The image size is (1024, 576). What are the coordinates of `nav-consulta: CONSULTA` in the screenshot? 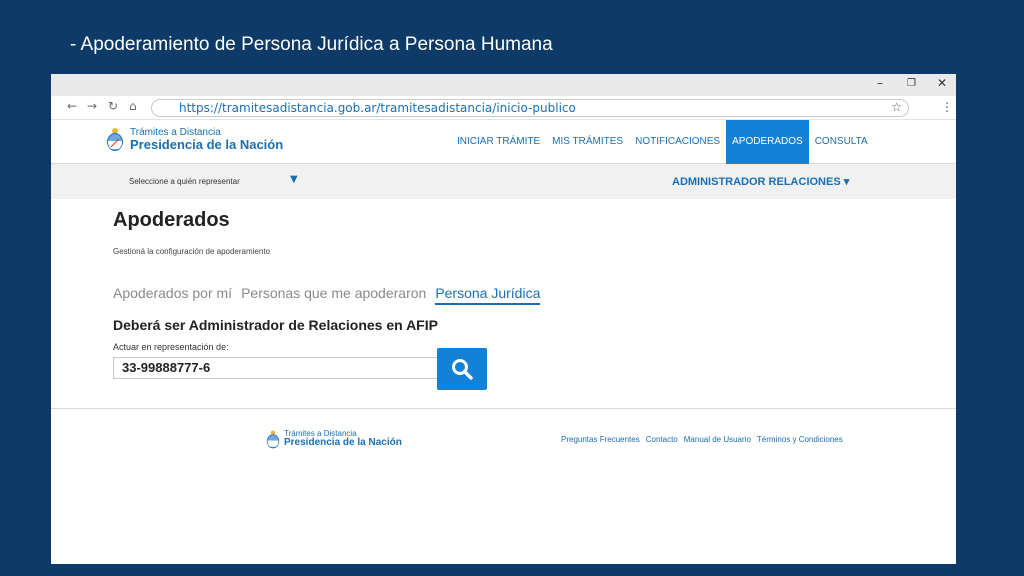 It's located at (841, 142).